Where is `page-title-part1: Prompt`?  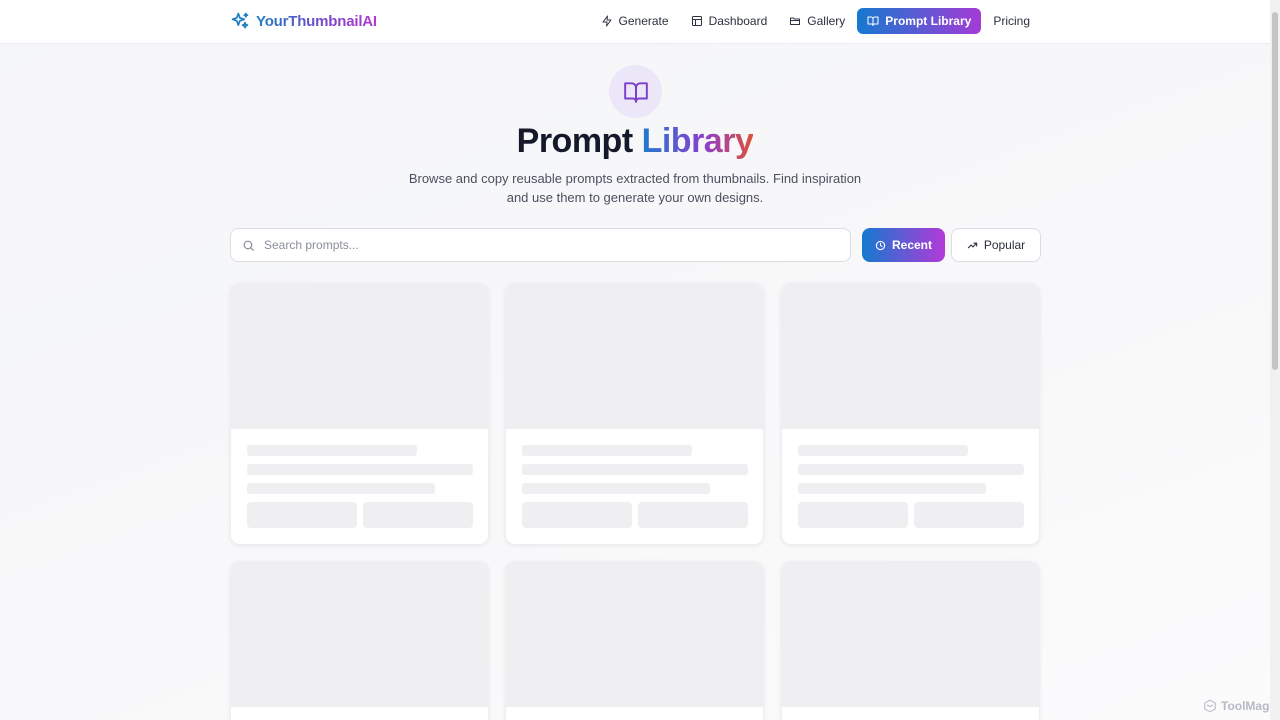
page-title-part1: Prompt is located at coordinates (579, 141).